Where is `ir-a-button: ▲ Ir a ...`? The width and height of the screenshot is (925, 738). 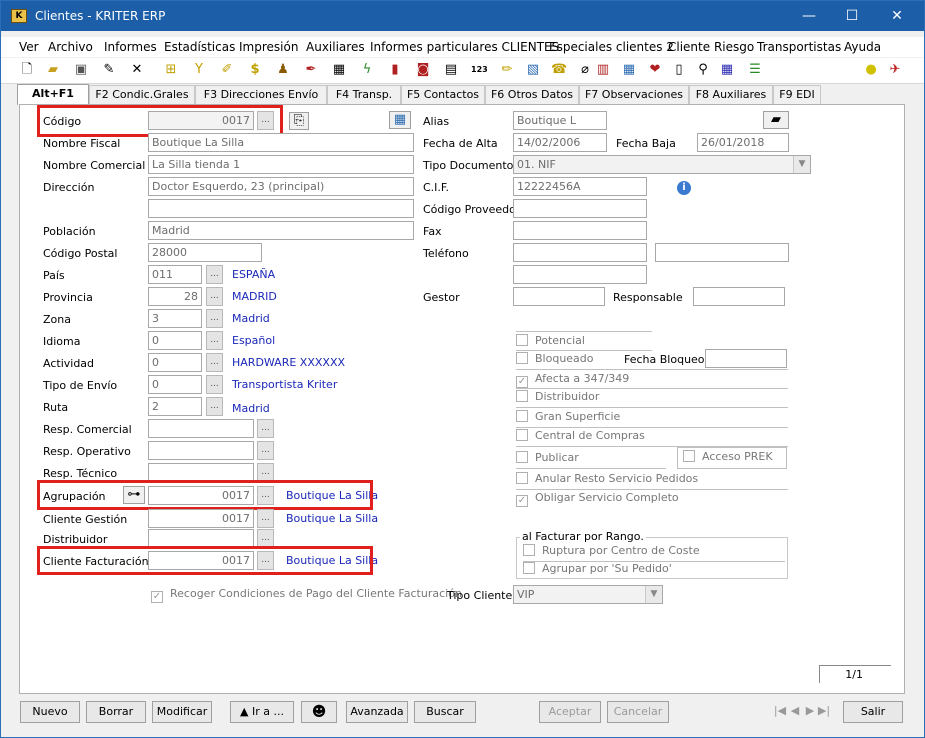 ir-a-button: ▲ Ir a ... is located at coordinates (262, 712).